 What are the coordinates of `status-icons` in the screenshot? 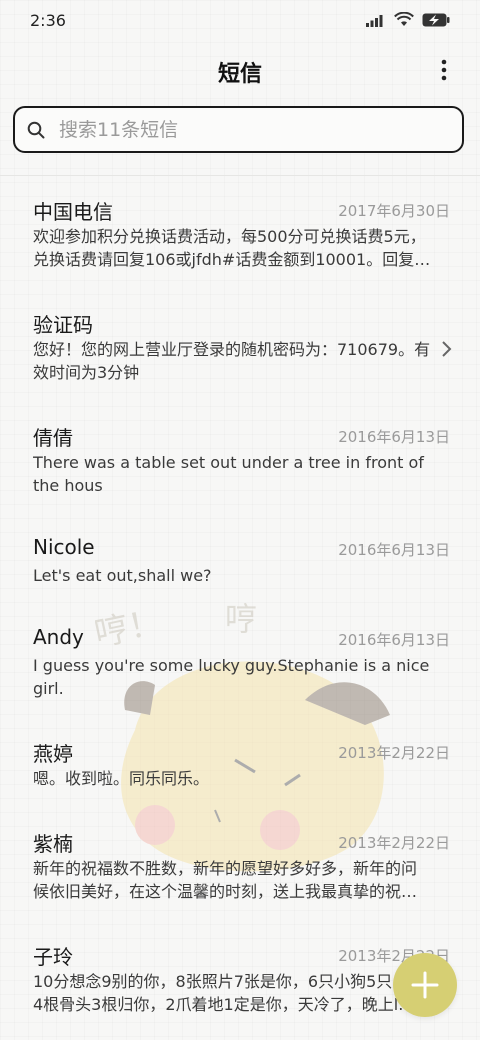 It's located at (408, 19).